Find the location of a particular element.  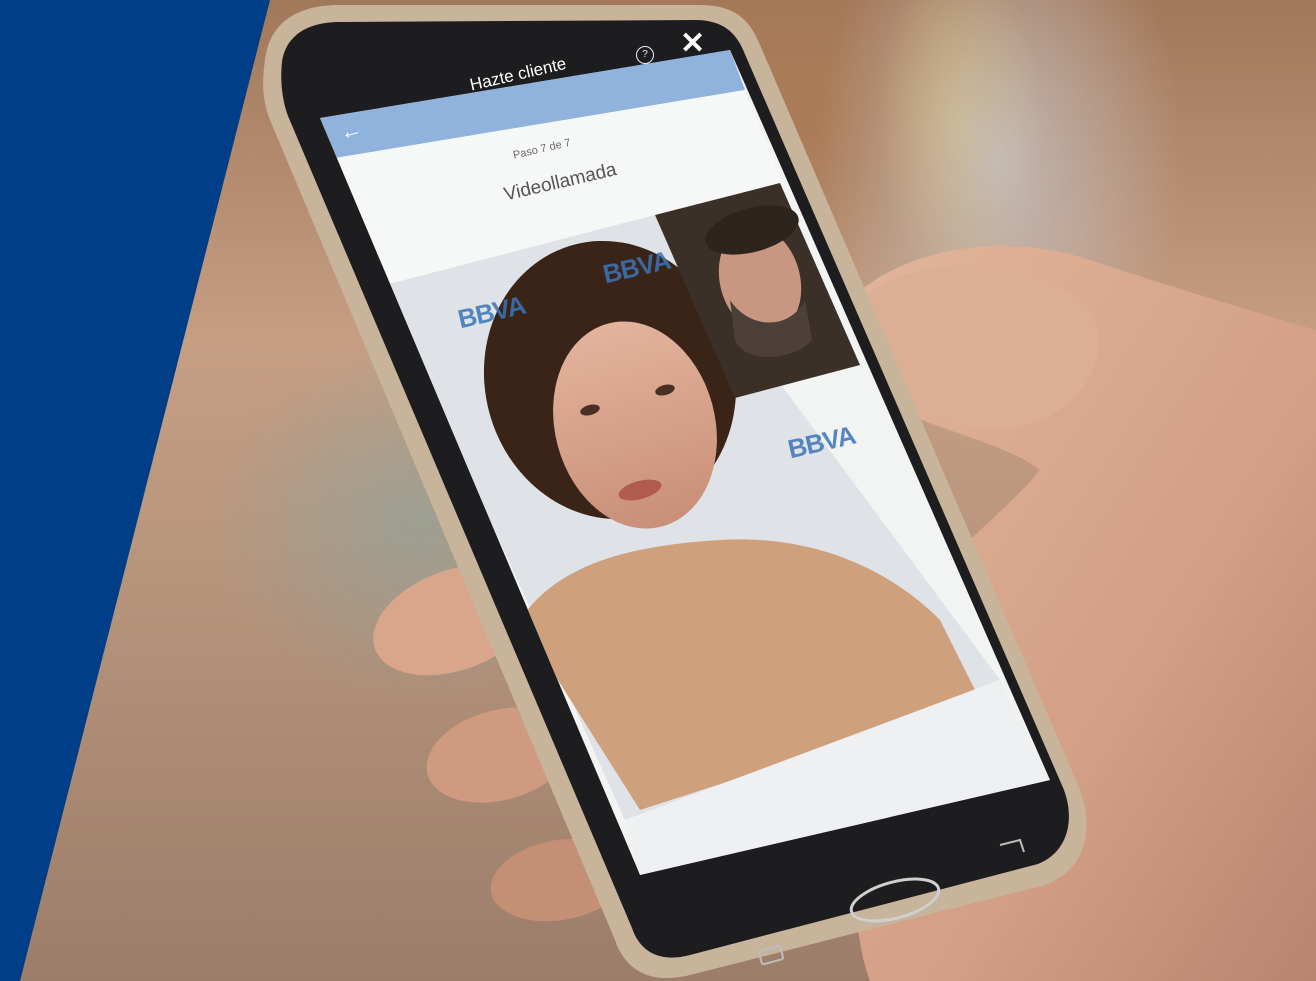

close-icon: ✕ is located at coordinates (692, 43).